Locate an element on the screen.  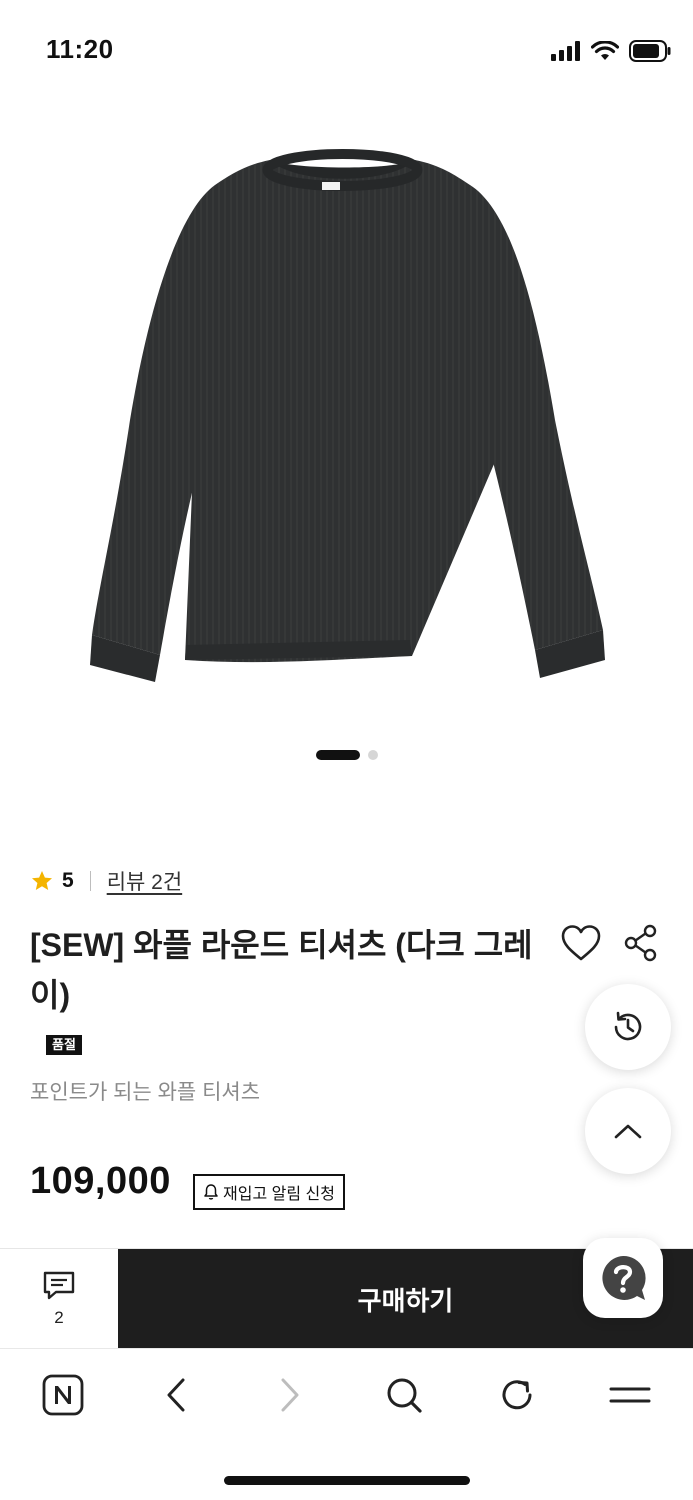
help-button is located at coordinates (623, 1278).